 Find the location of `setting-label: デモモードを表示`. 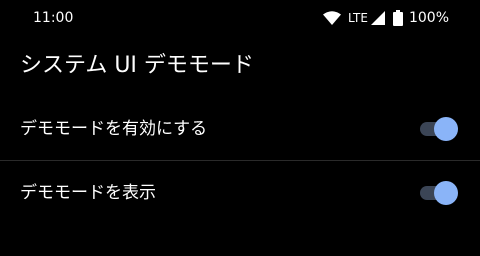

setting-label: デモモードを表示 is located at coordinates (88, 193).